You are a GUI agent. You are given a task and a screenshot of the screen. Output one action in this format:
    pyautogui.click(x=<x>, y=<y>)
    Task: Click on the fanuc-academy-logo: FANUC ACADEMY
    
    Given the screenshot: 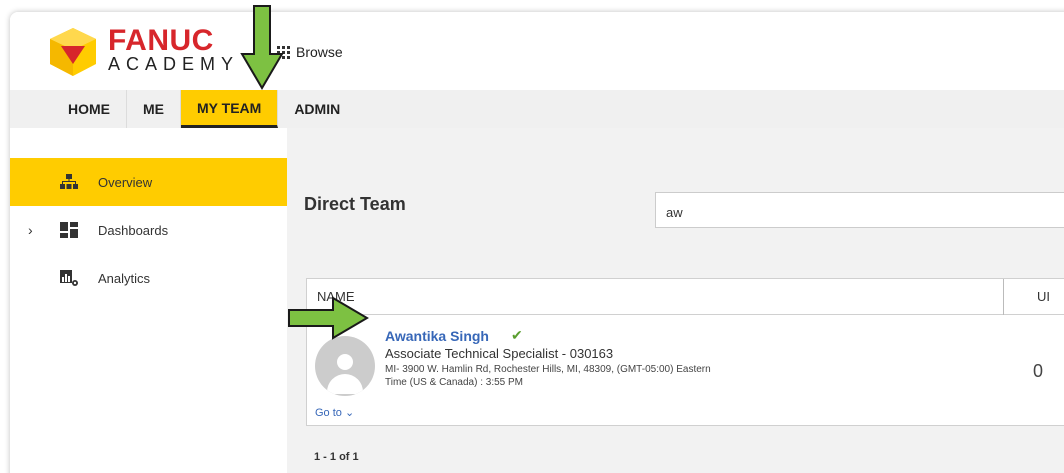 What is the action you would take?
    pyautogui.click(x=148, y=50)
    